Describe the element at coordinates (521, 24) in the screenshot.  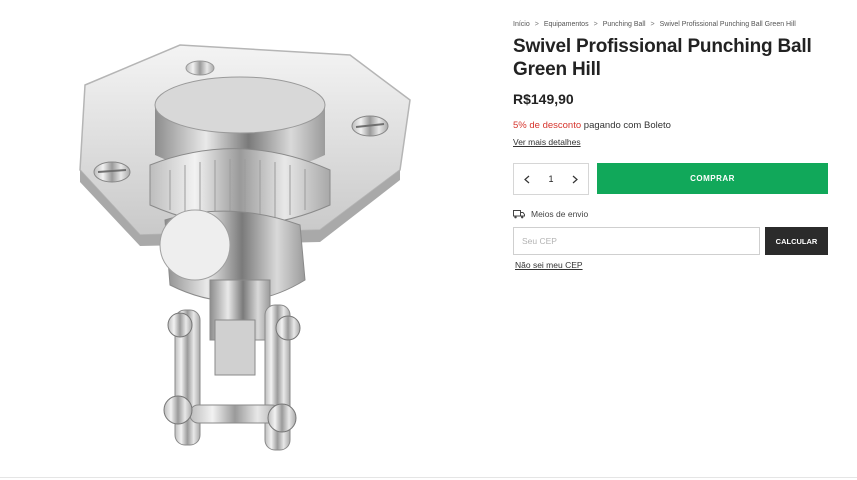
I see `breadcrumb-home: Início` at that location.